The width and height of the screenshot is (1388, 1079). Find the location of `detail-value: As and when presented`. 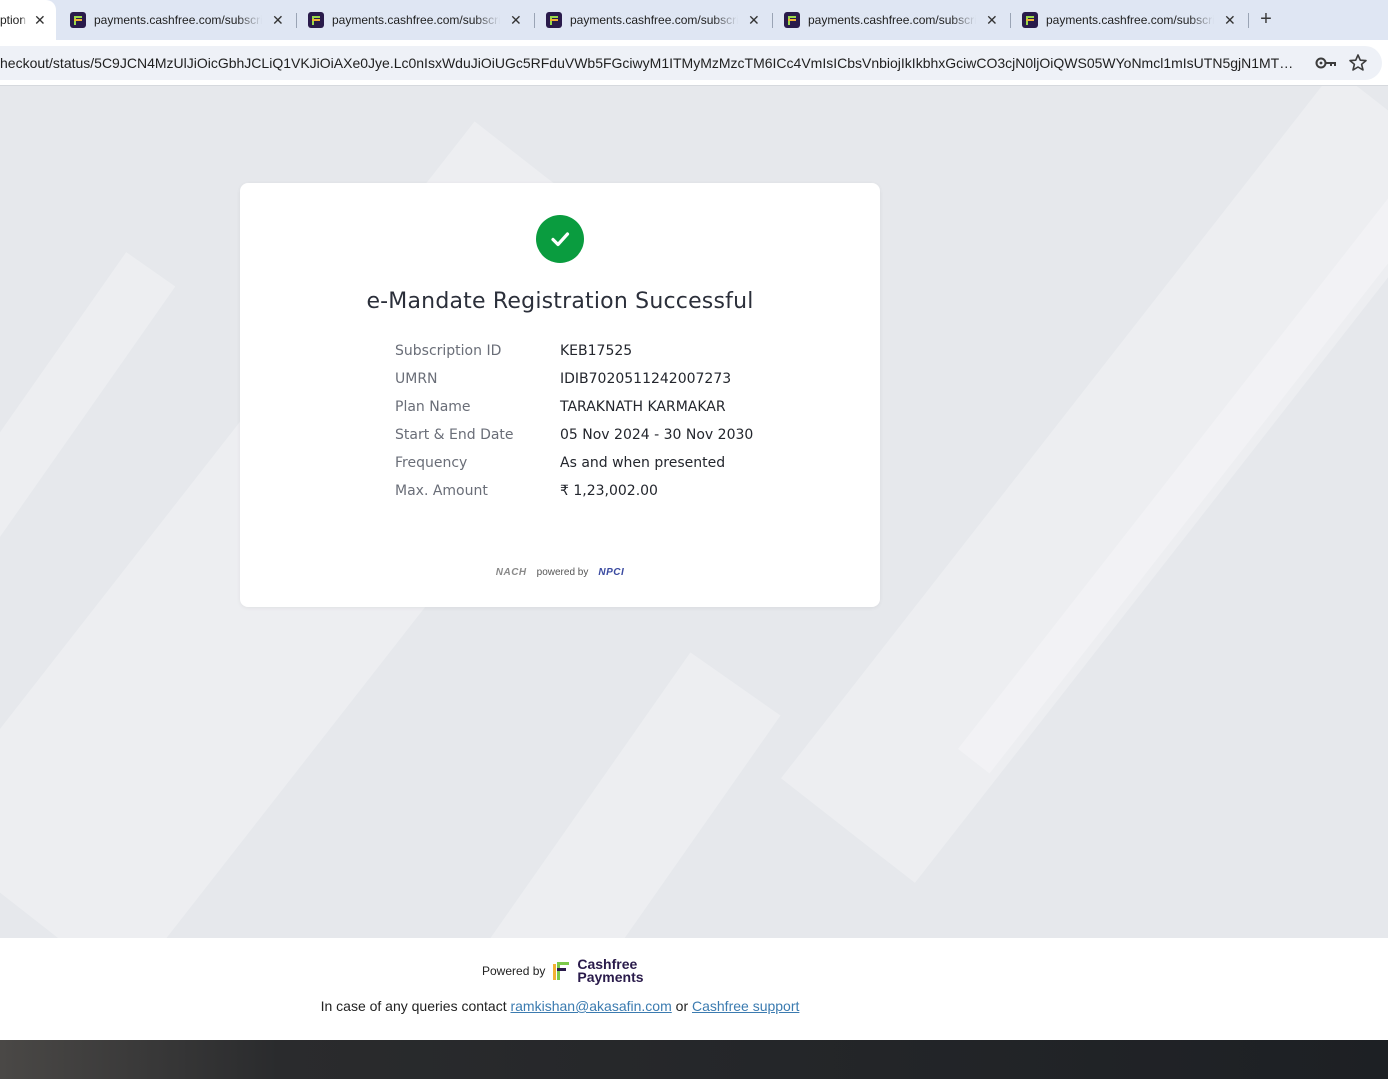

detail-value: As and when presented is located at coordinates (643, 463).